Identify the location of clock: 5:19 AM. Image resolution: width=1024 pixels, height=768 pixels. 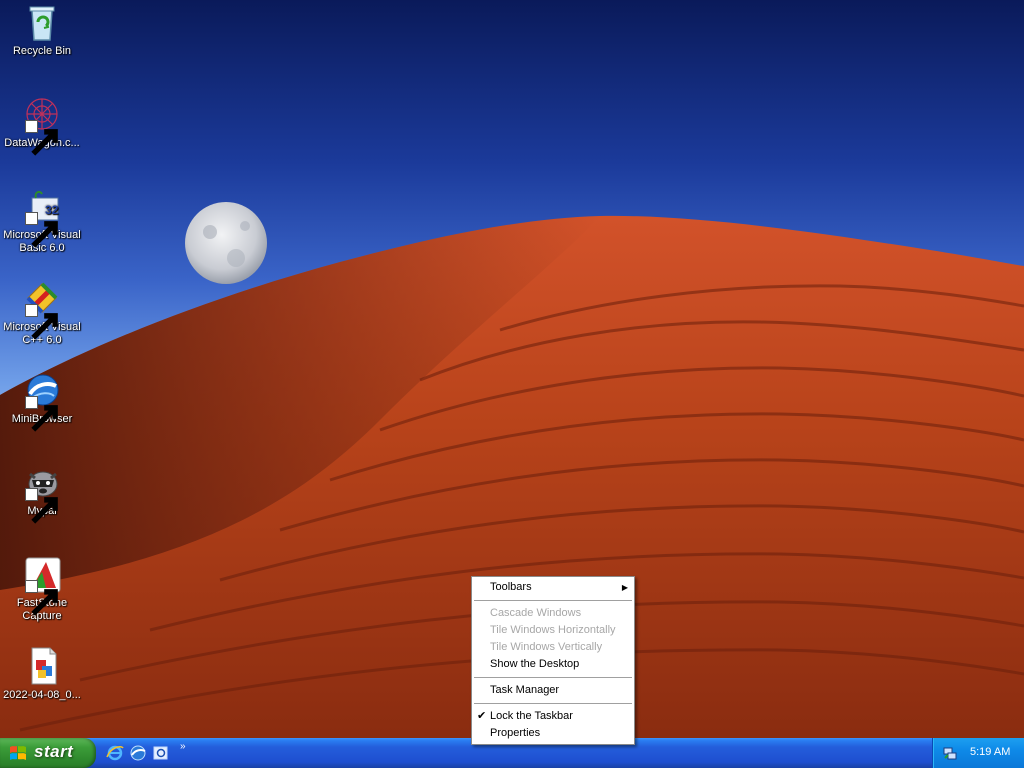
(990, 752).